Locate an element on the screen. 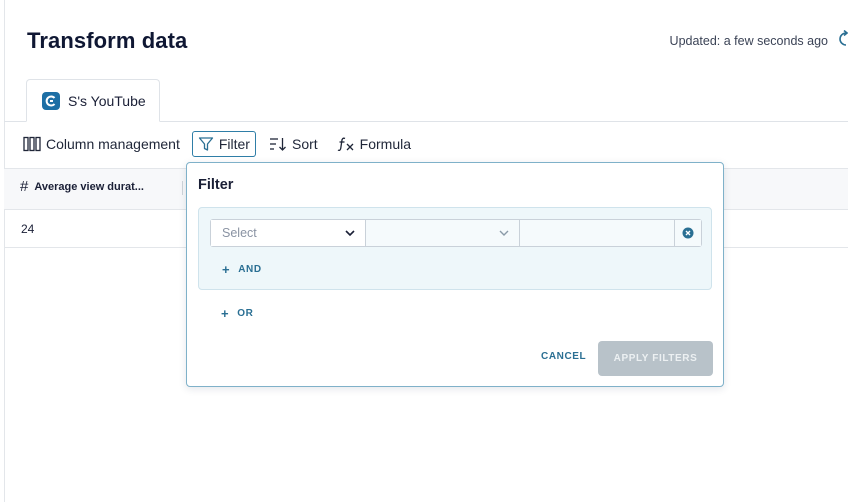 This screenshot has width=848, height=502. column-select-placeholder: Select is located at coordinates (239, 233).